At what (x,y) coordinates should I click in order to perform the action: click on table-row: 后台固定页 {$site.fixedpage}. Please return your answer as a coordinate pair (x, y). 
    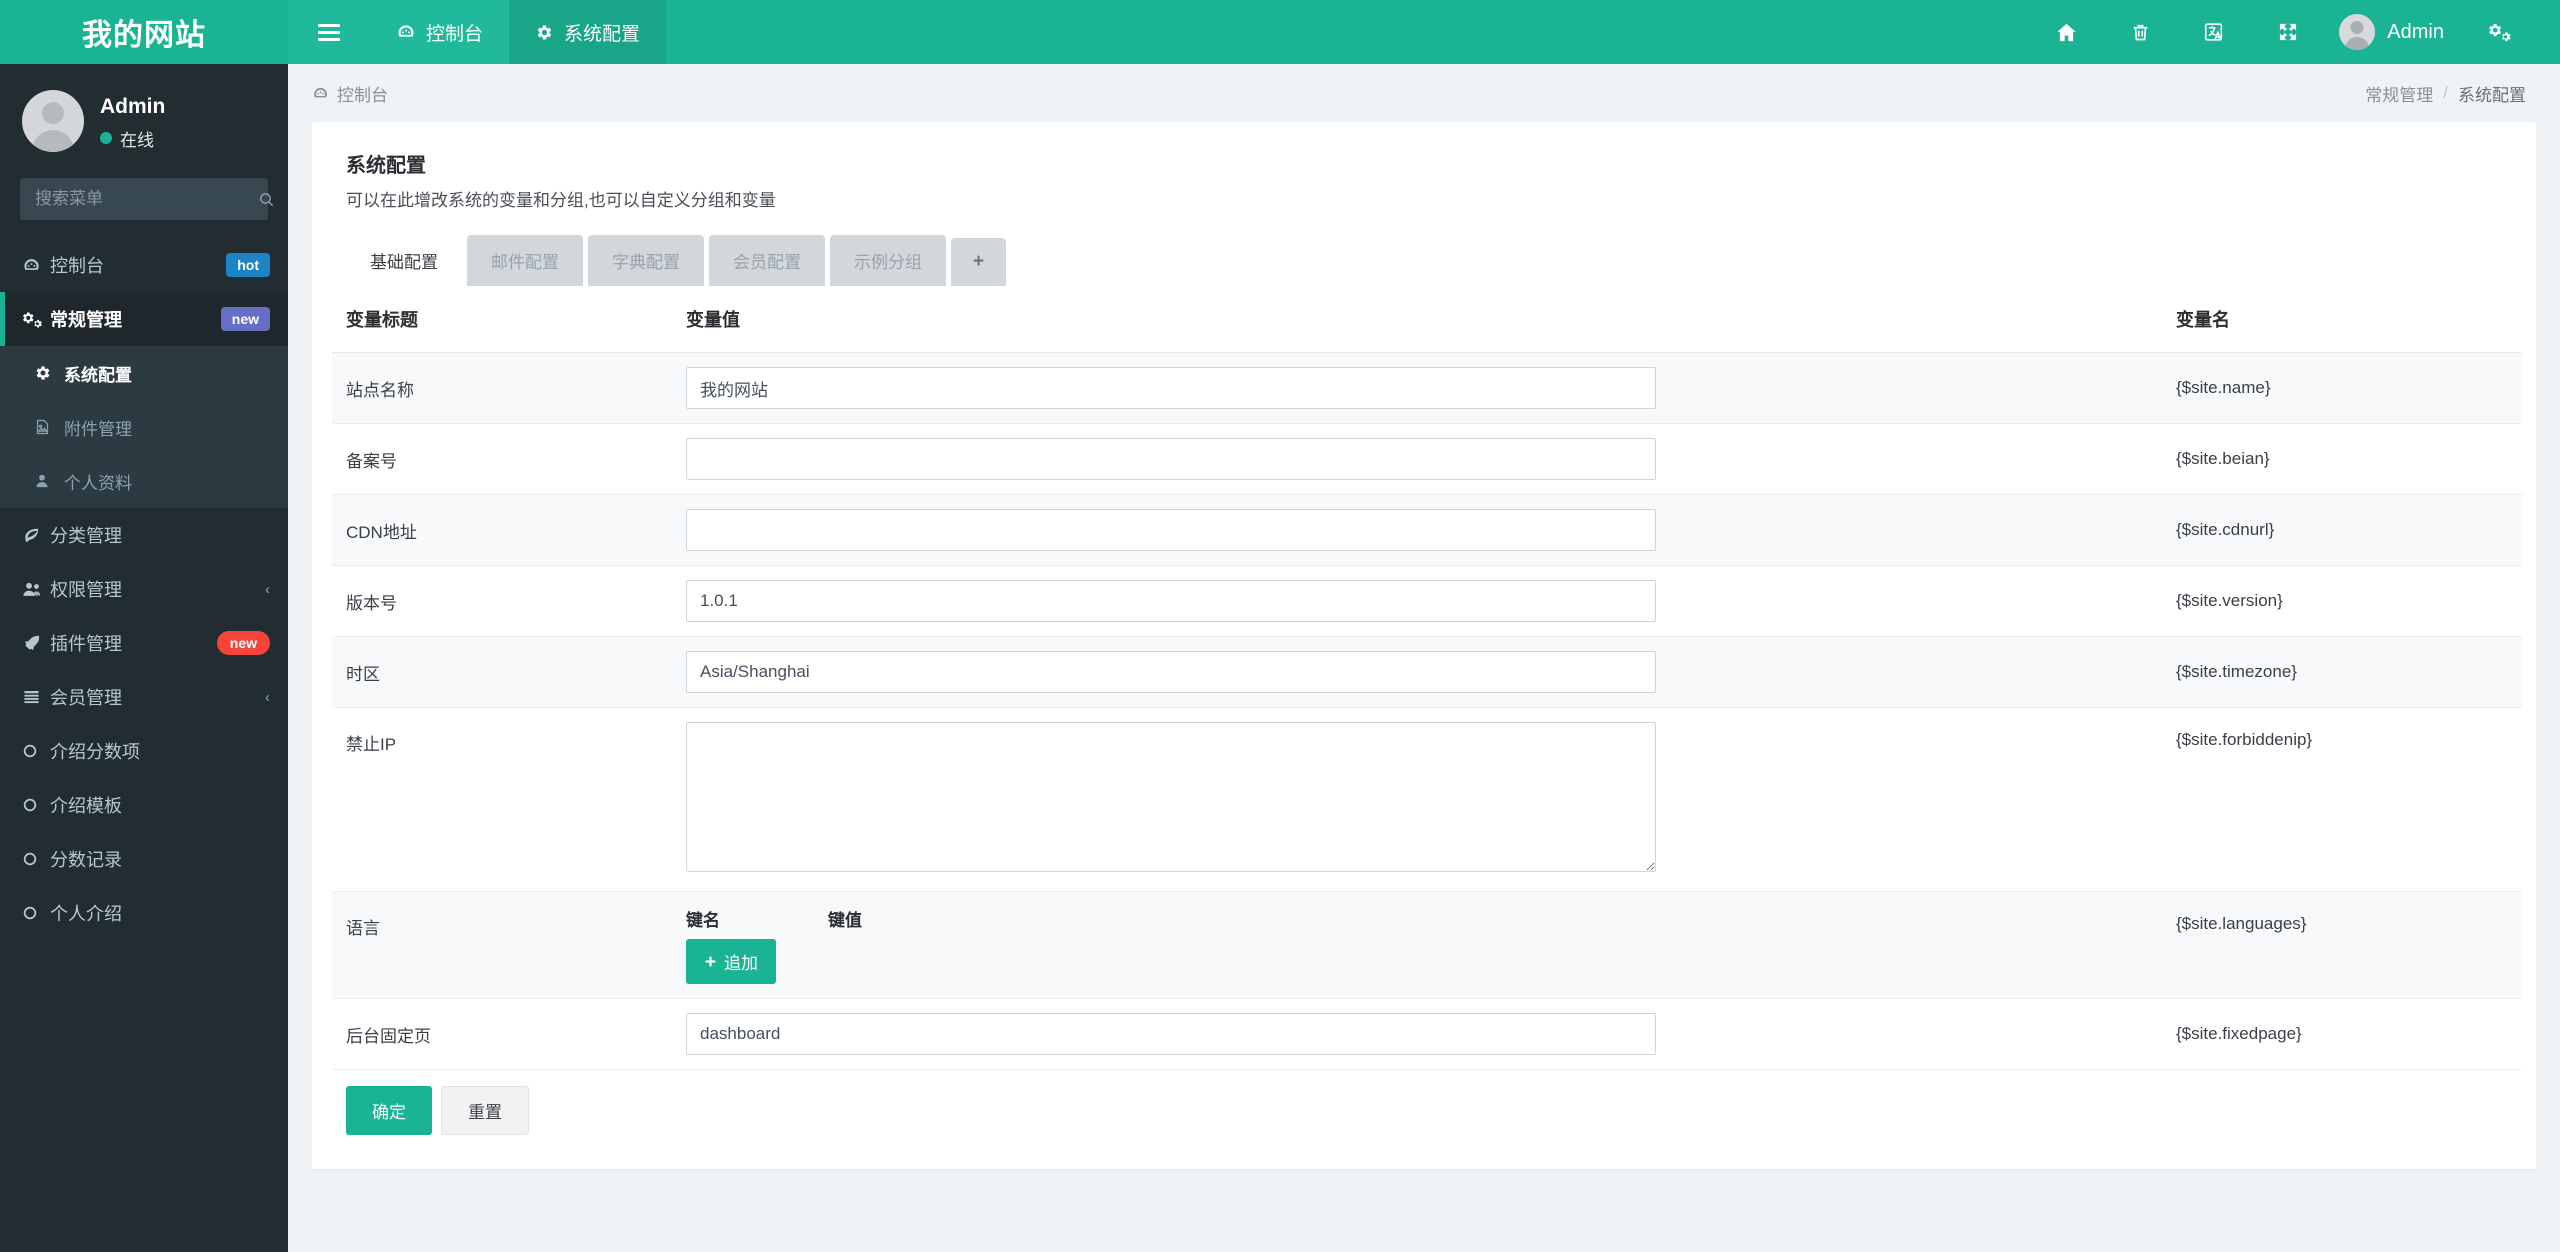
    Looking at the image, I should click on (1427, 1034).